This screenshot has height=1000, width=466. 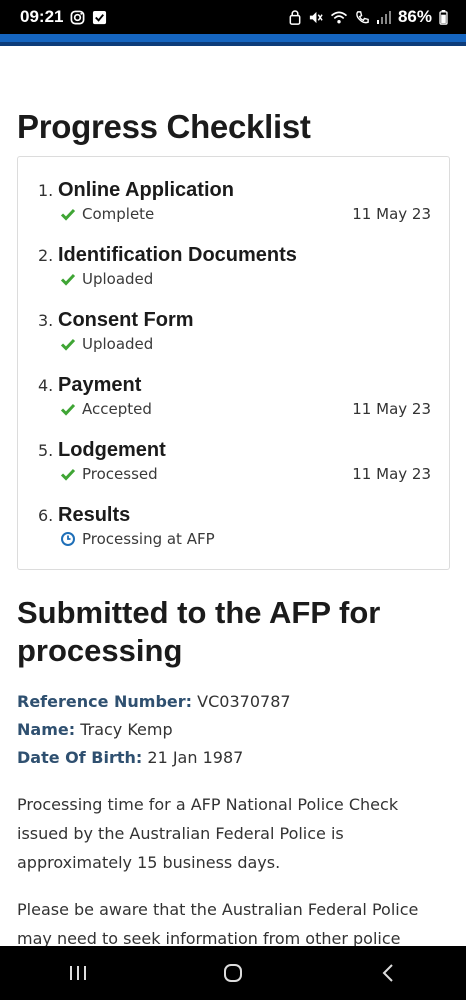 What do you see at coordinates (68, 539) in the screenshot?
I see `clock-icon` at bounding box center [68, 539].